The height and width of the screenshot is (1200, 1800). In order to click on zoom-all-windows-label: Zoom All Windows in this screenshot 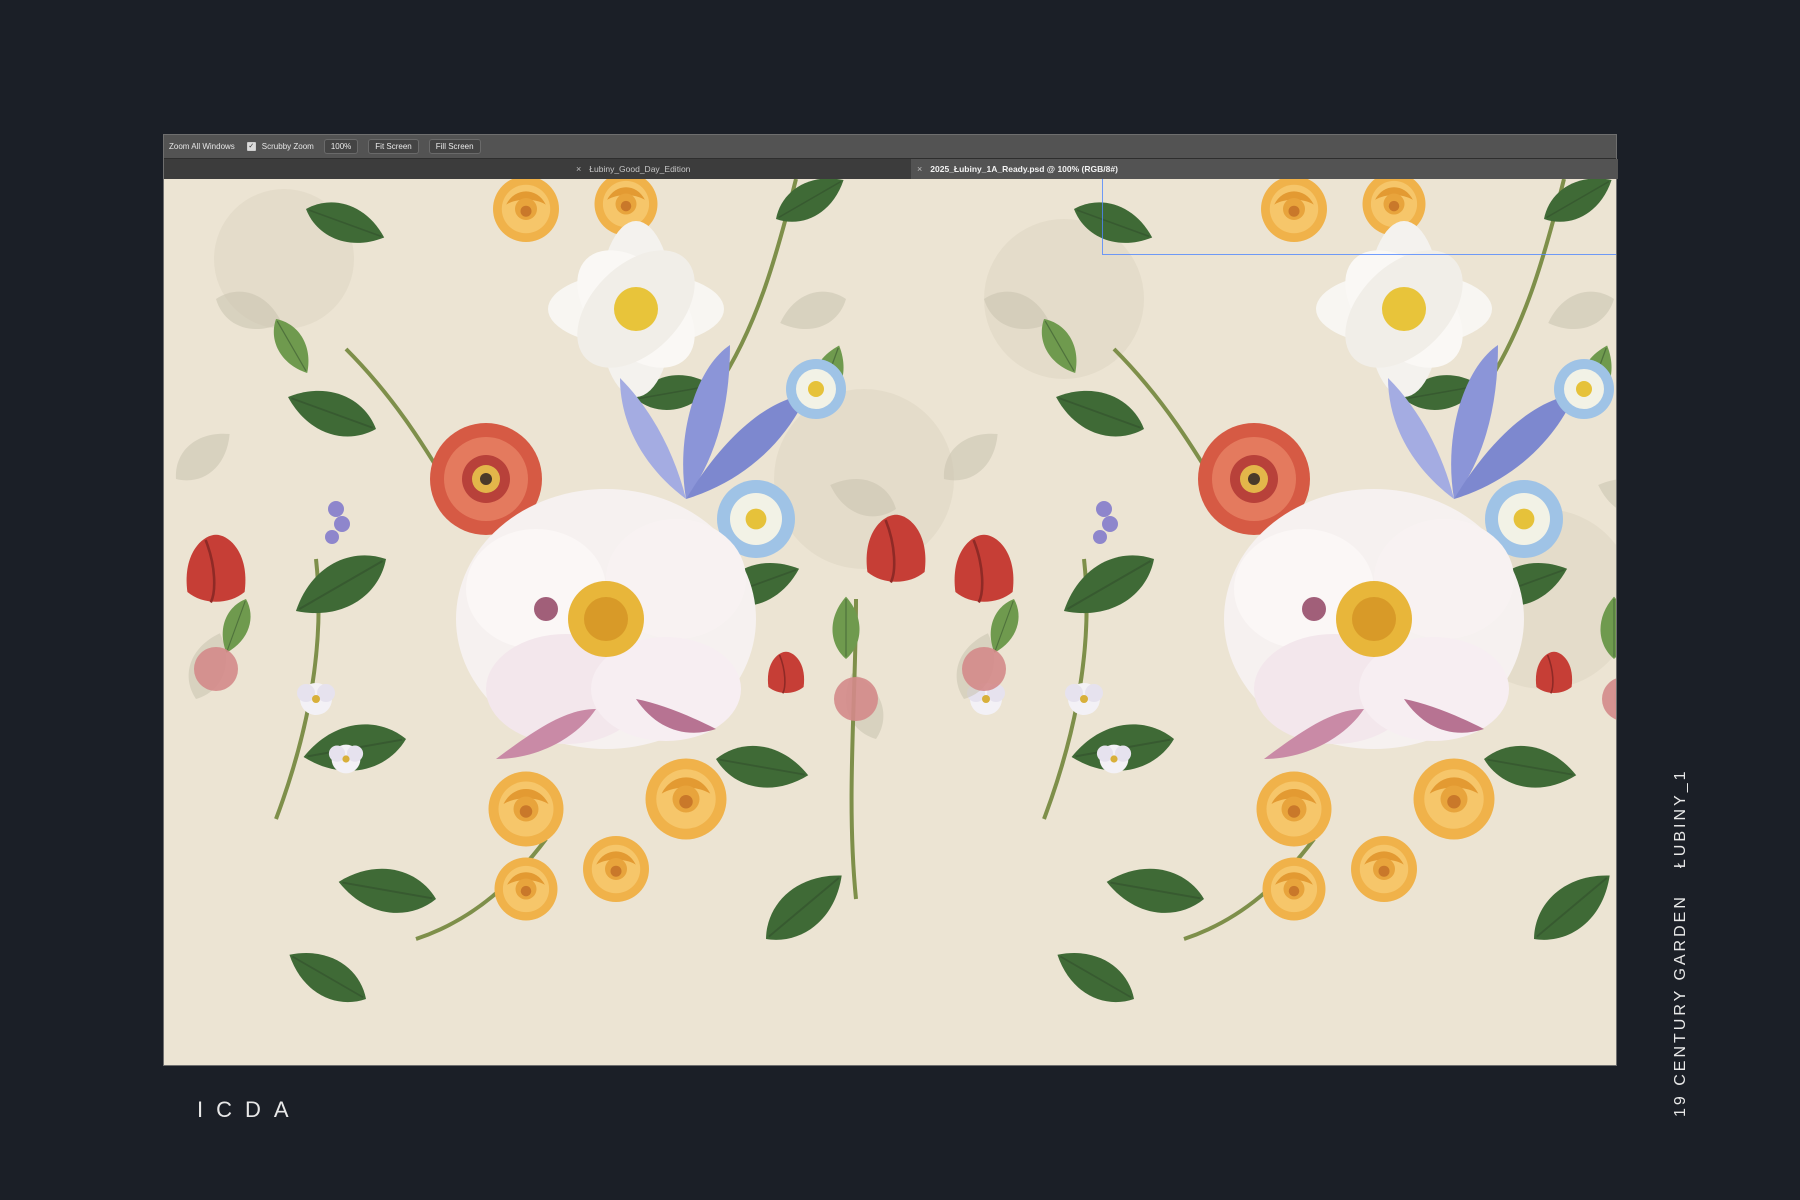, I will do `click(202, 146)`.